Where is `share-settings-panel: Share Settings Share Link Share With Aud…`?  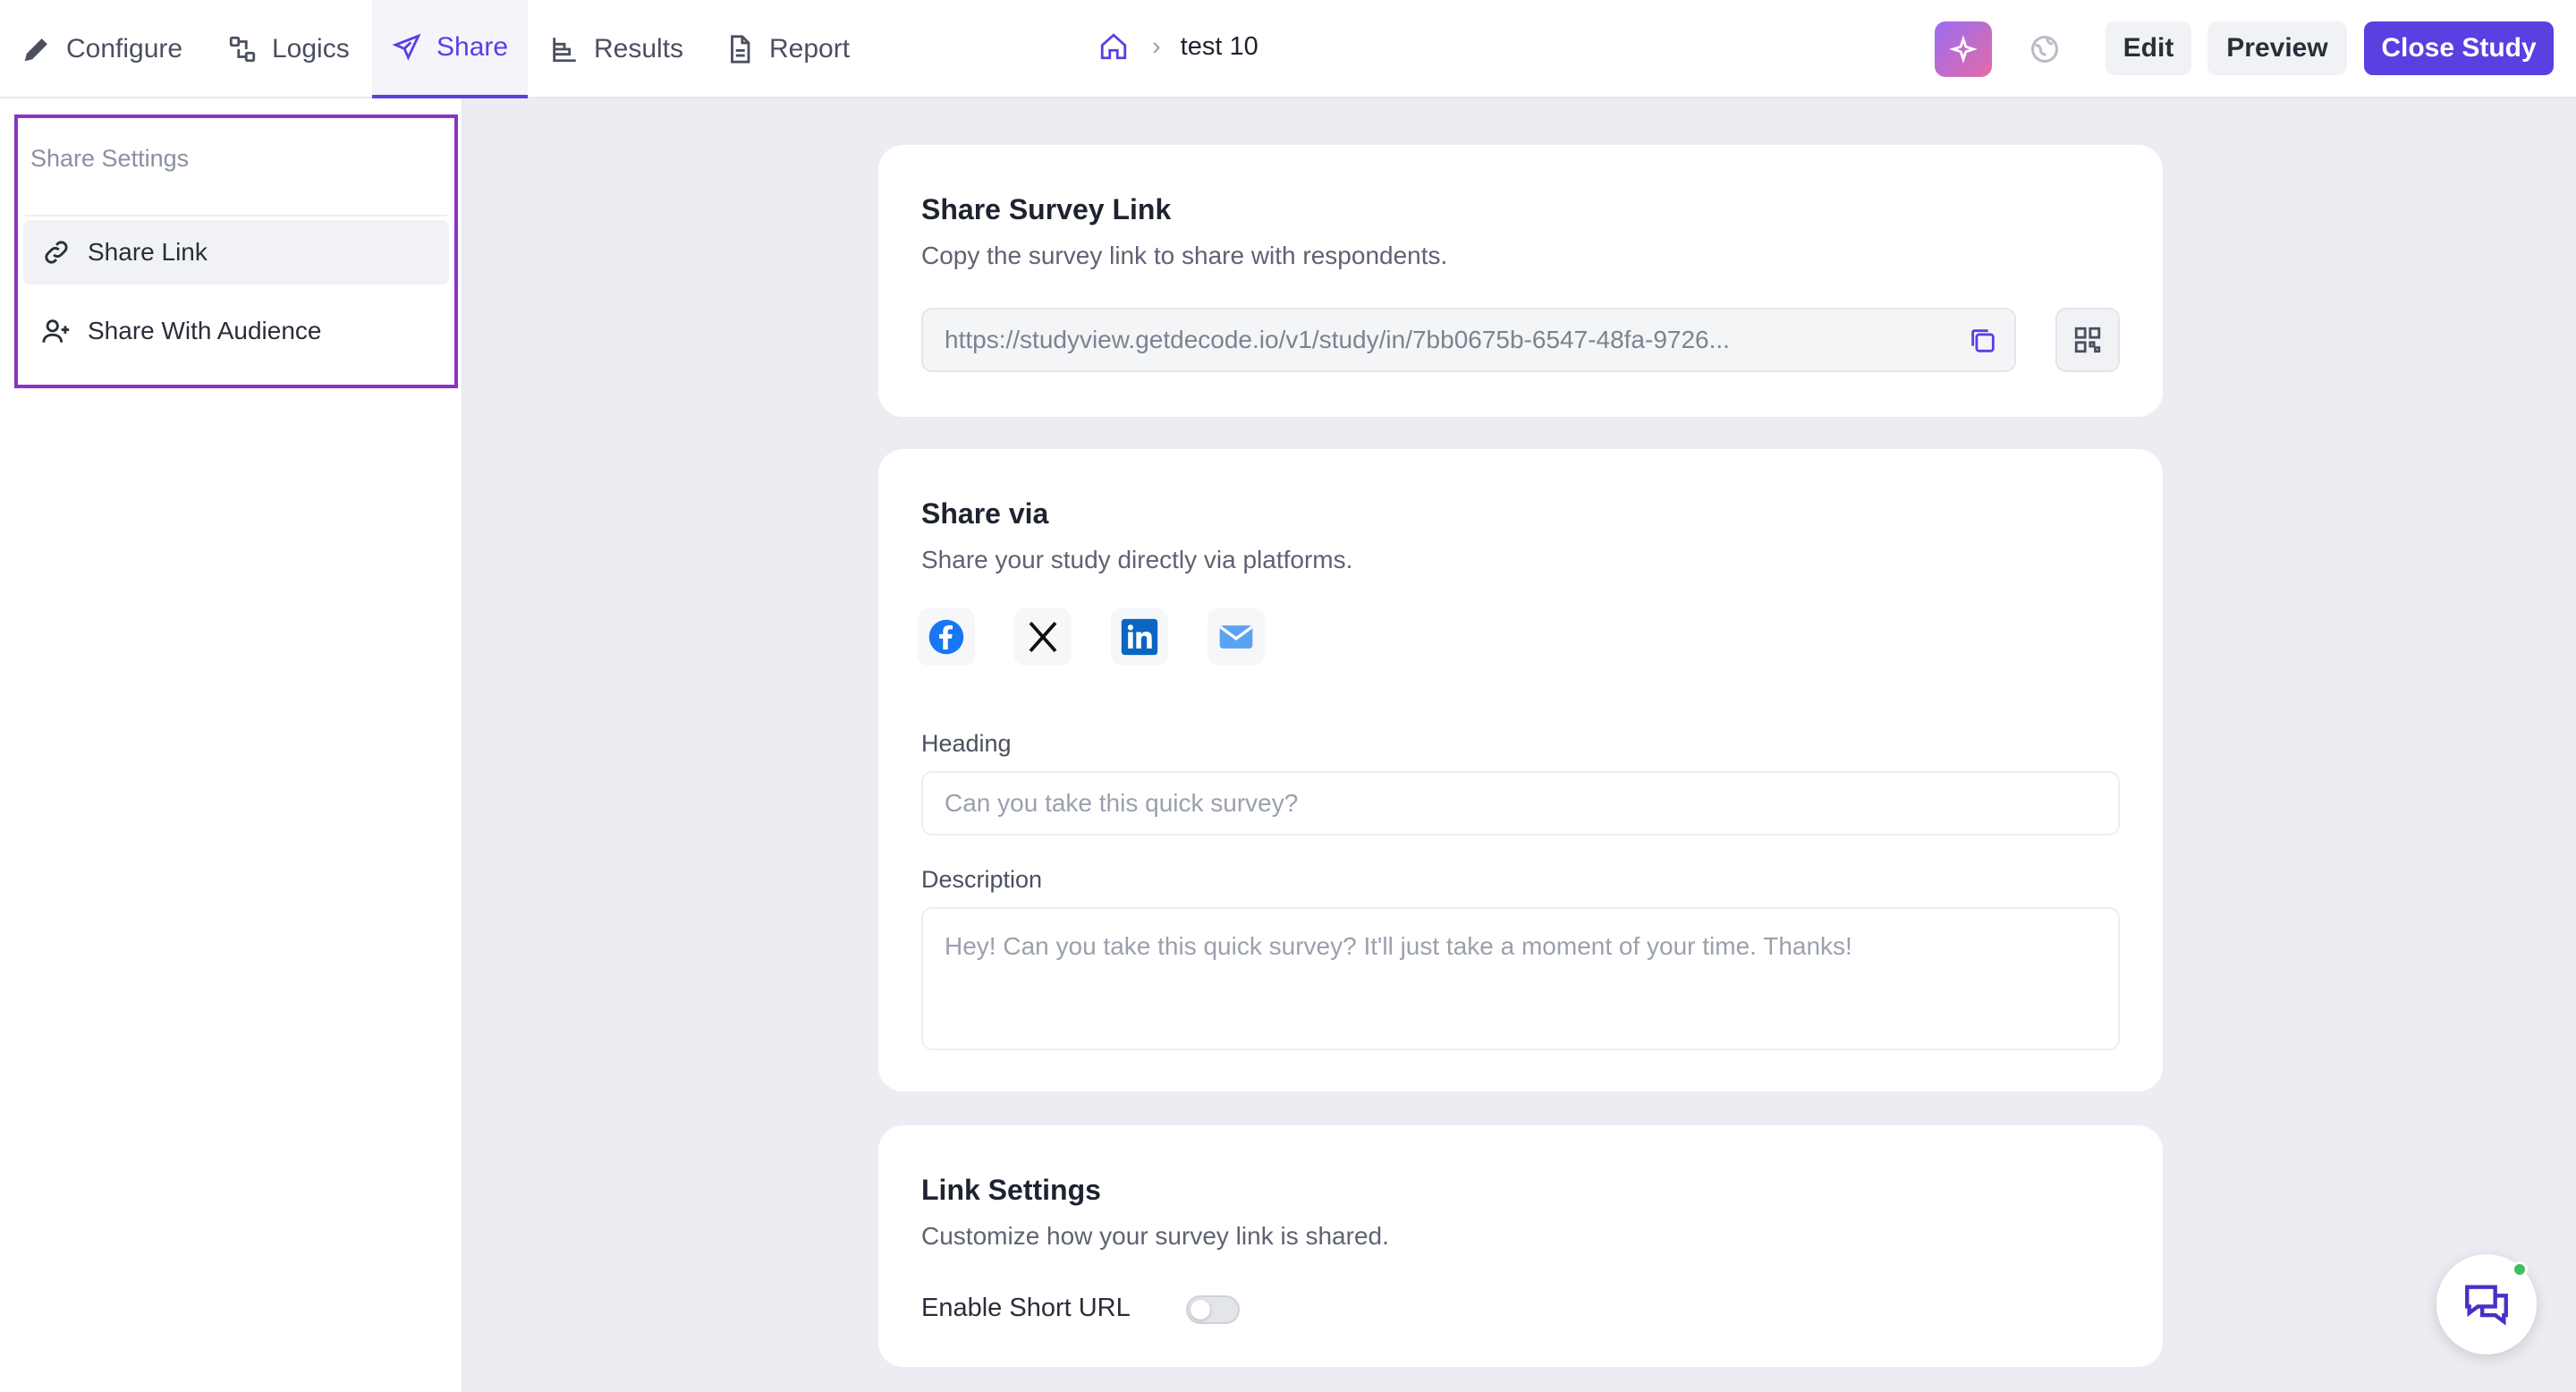
share-settings-panel: Share Settings Share Link Share With Aud… is located at coordinates (236, 251).